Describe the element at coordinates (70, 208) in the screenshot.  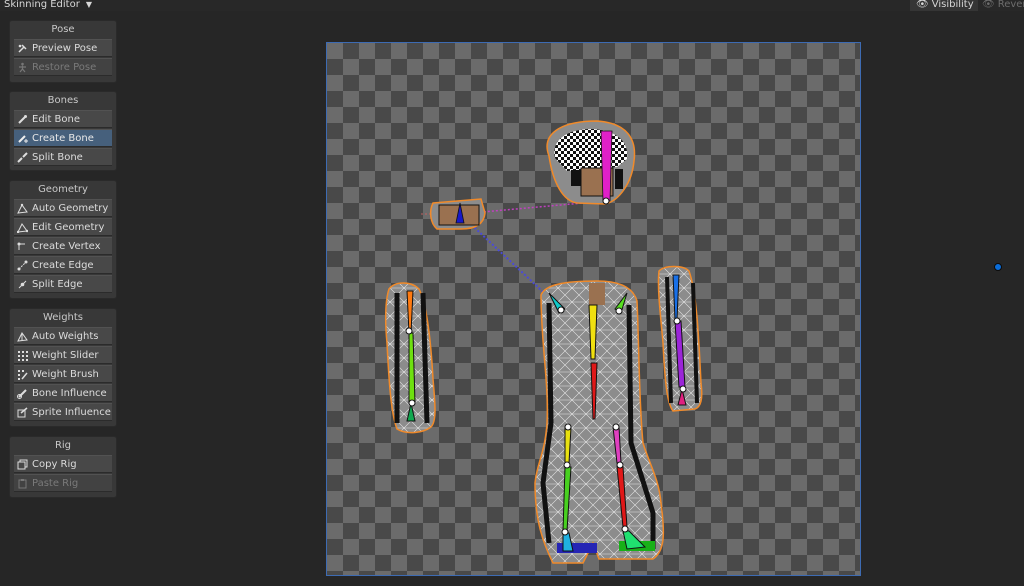
I see `auto-geometry-label: Auto Geometry` at that location.